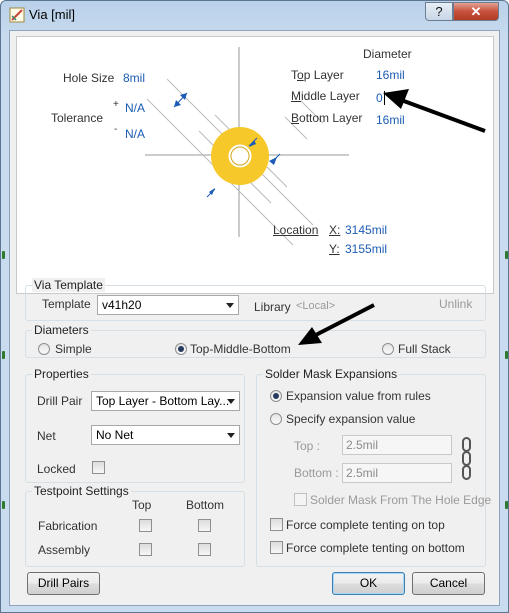 This screenshot has height=613, width=509. I want to click on expansion-from-rules-radio, so click(276, 396).